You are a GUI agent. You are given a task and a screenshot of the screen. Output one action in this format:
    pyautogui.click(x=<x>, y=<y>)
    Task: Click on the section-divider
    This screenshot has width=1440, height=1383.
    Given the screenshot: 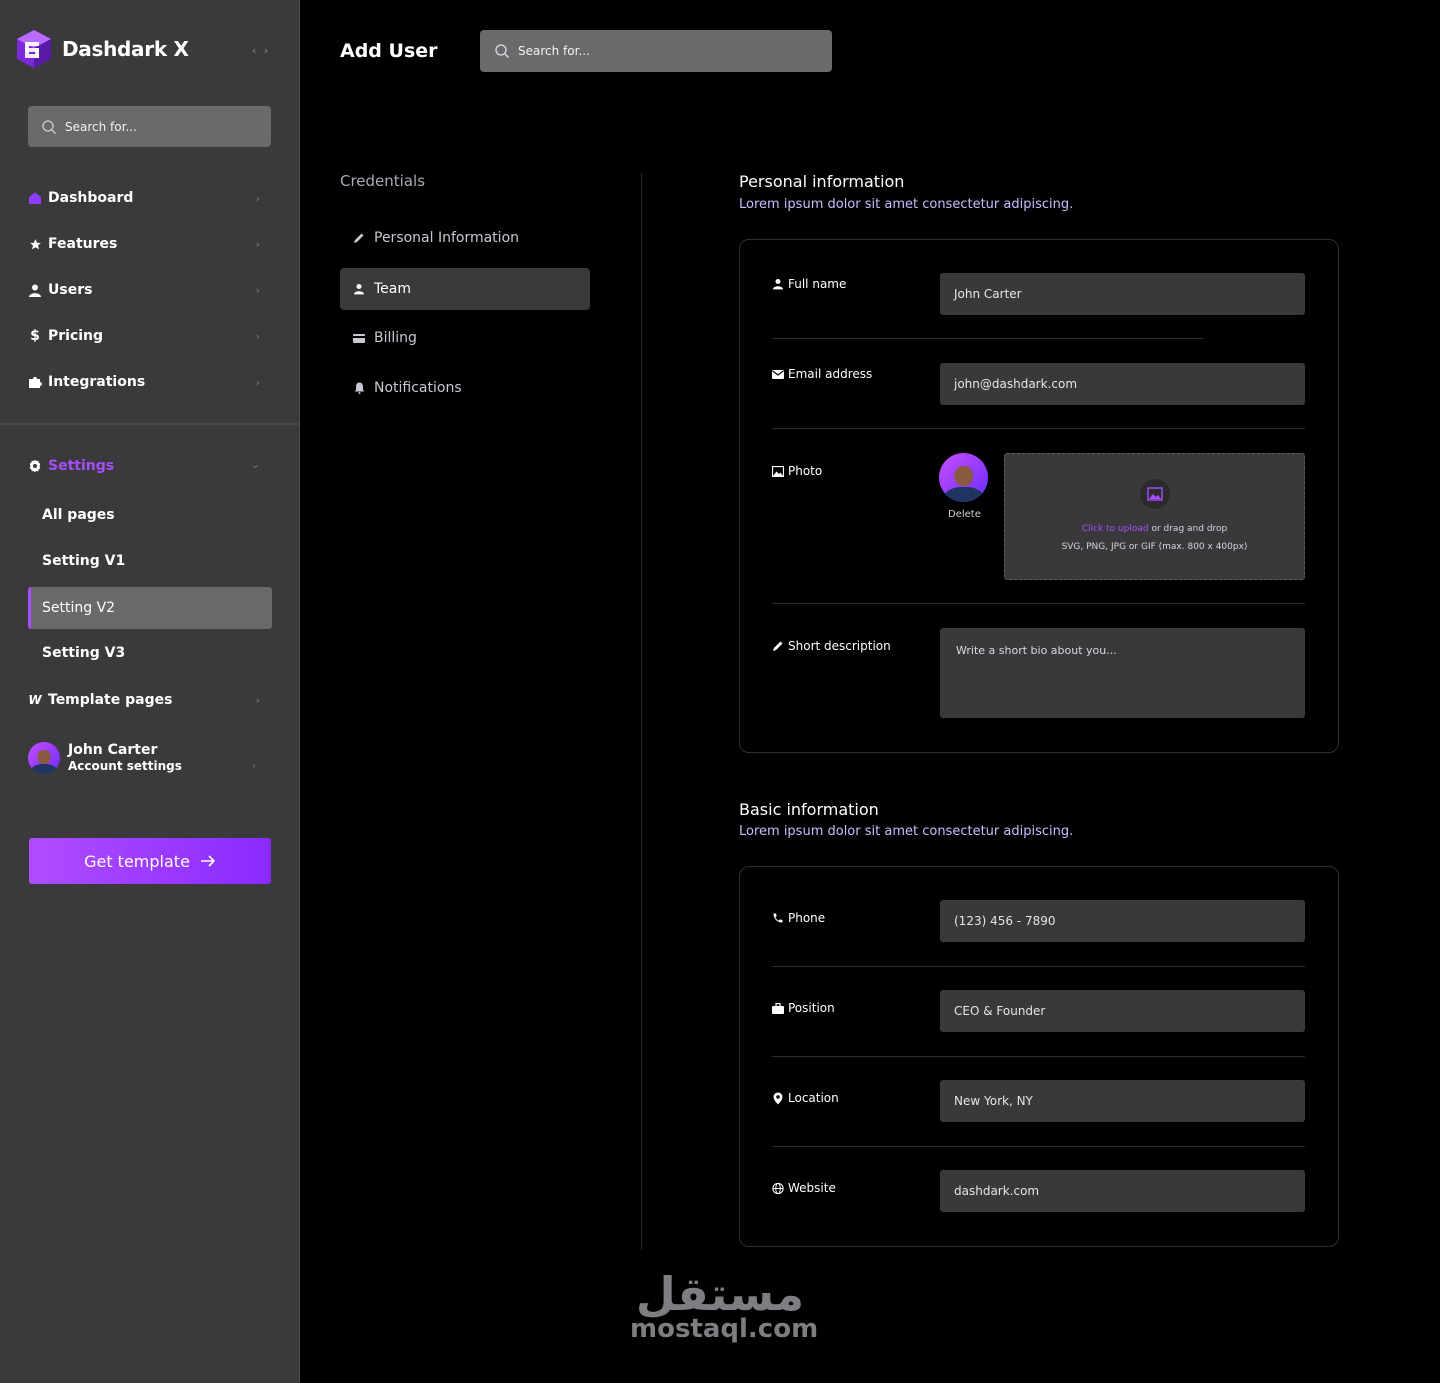 What is the action you would take?
    pyautogui.click(x=641, y=711)
    